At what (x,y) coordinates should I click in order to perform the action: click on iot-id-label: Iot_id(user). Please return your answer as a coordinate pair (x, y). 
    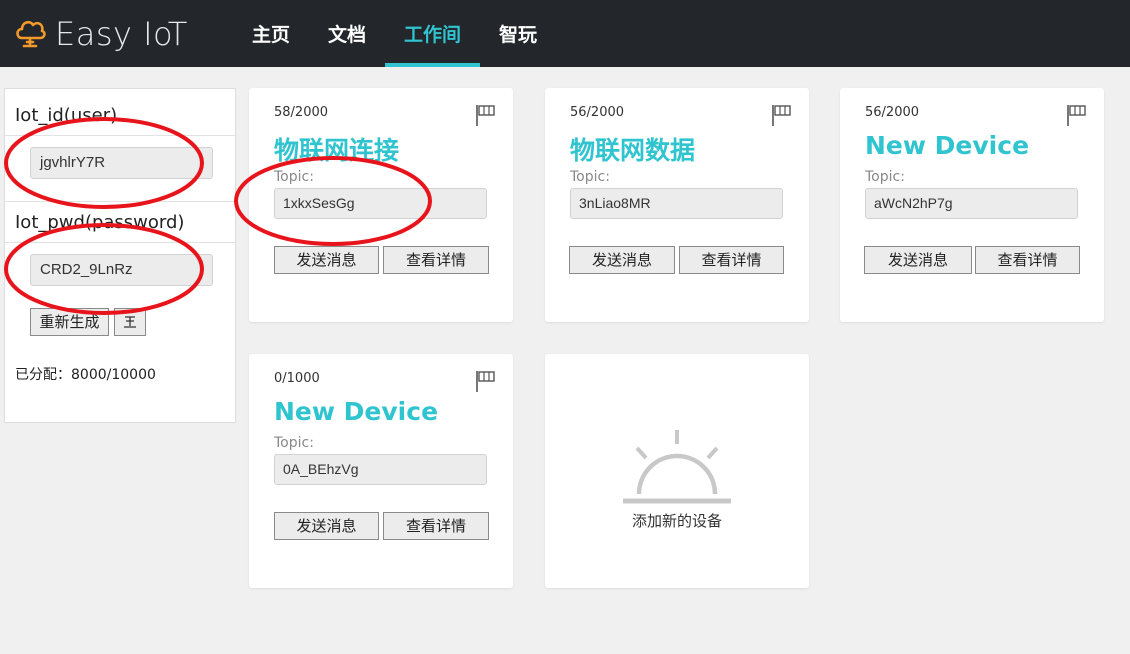
    Looking at the image, I should click on (66, 115).